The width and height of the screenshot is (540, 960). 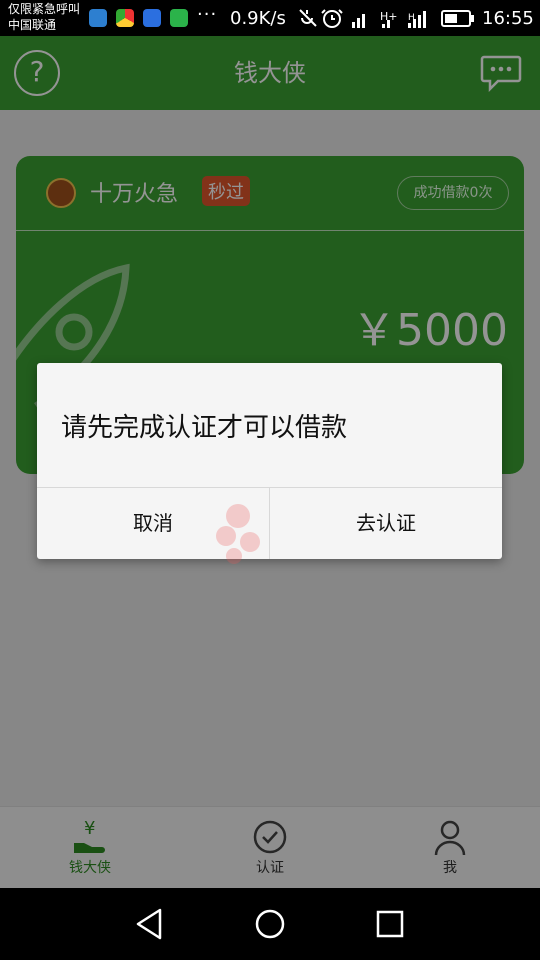 What do you see at coordinates (386, 523) in the screenshot?
I see `verify-button: 去认证` at bounding box center [386, 523].